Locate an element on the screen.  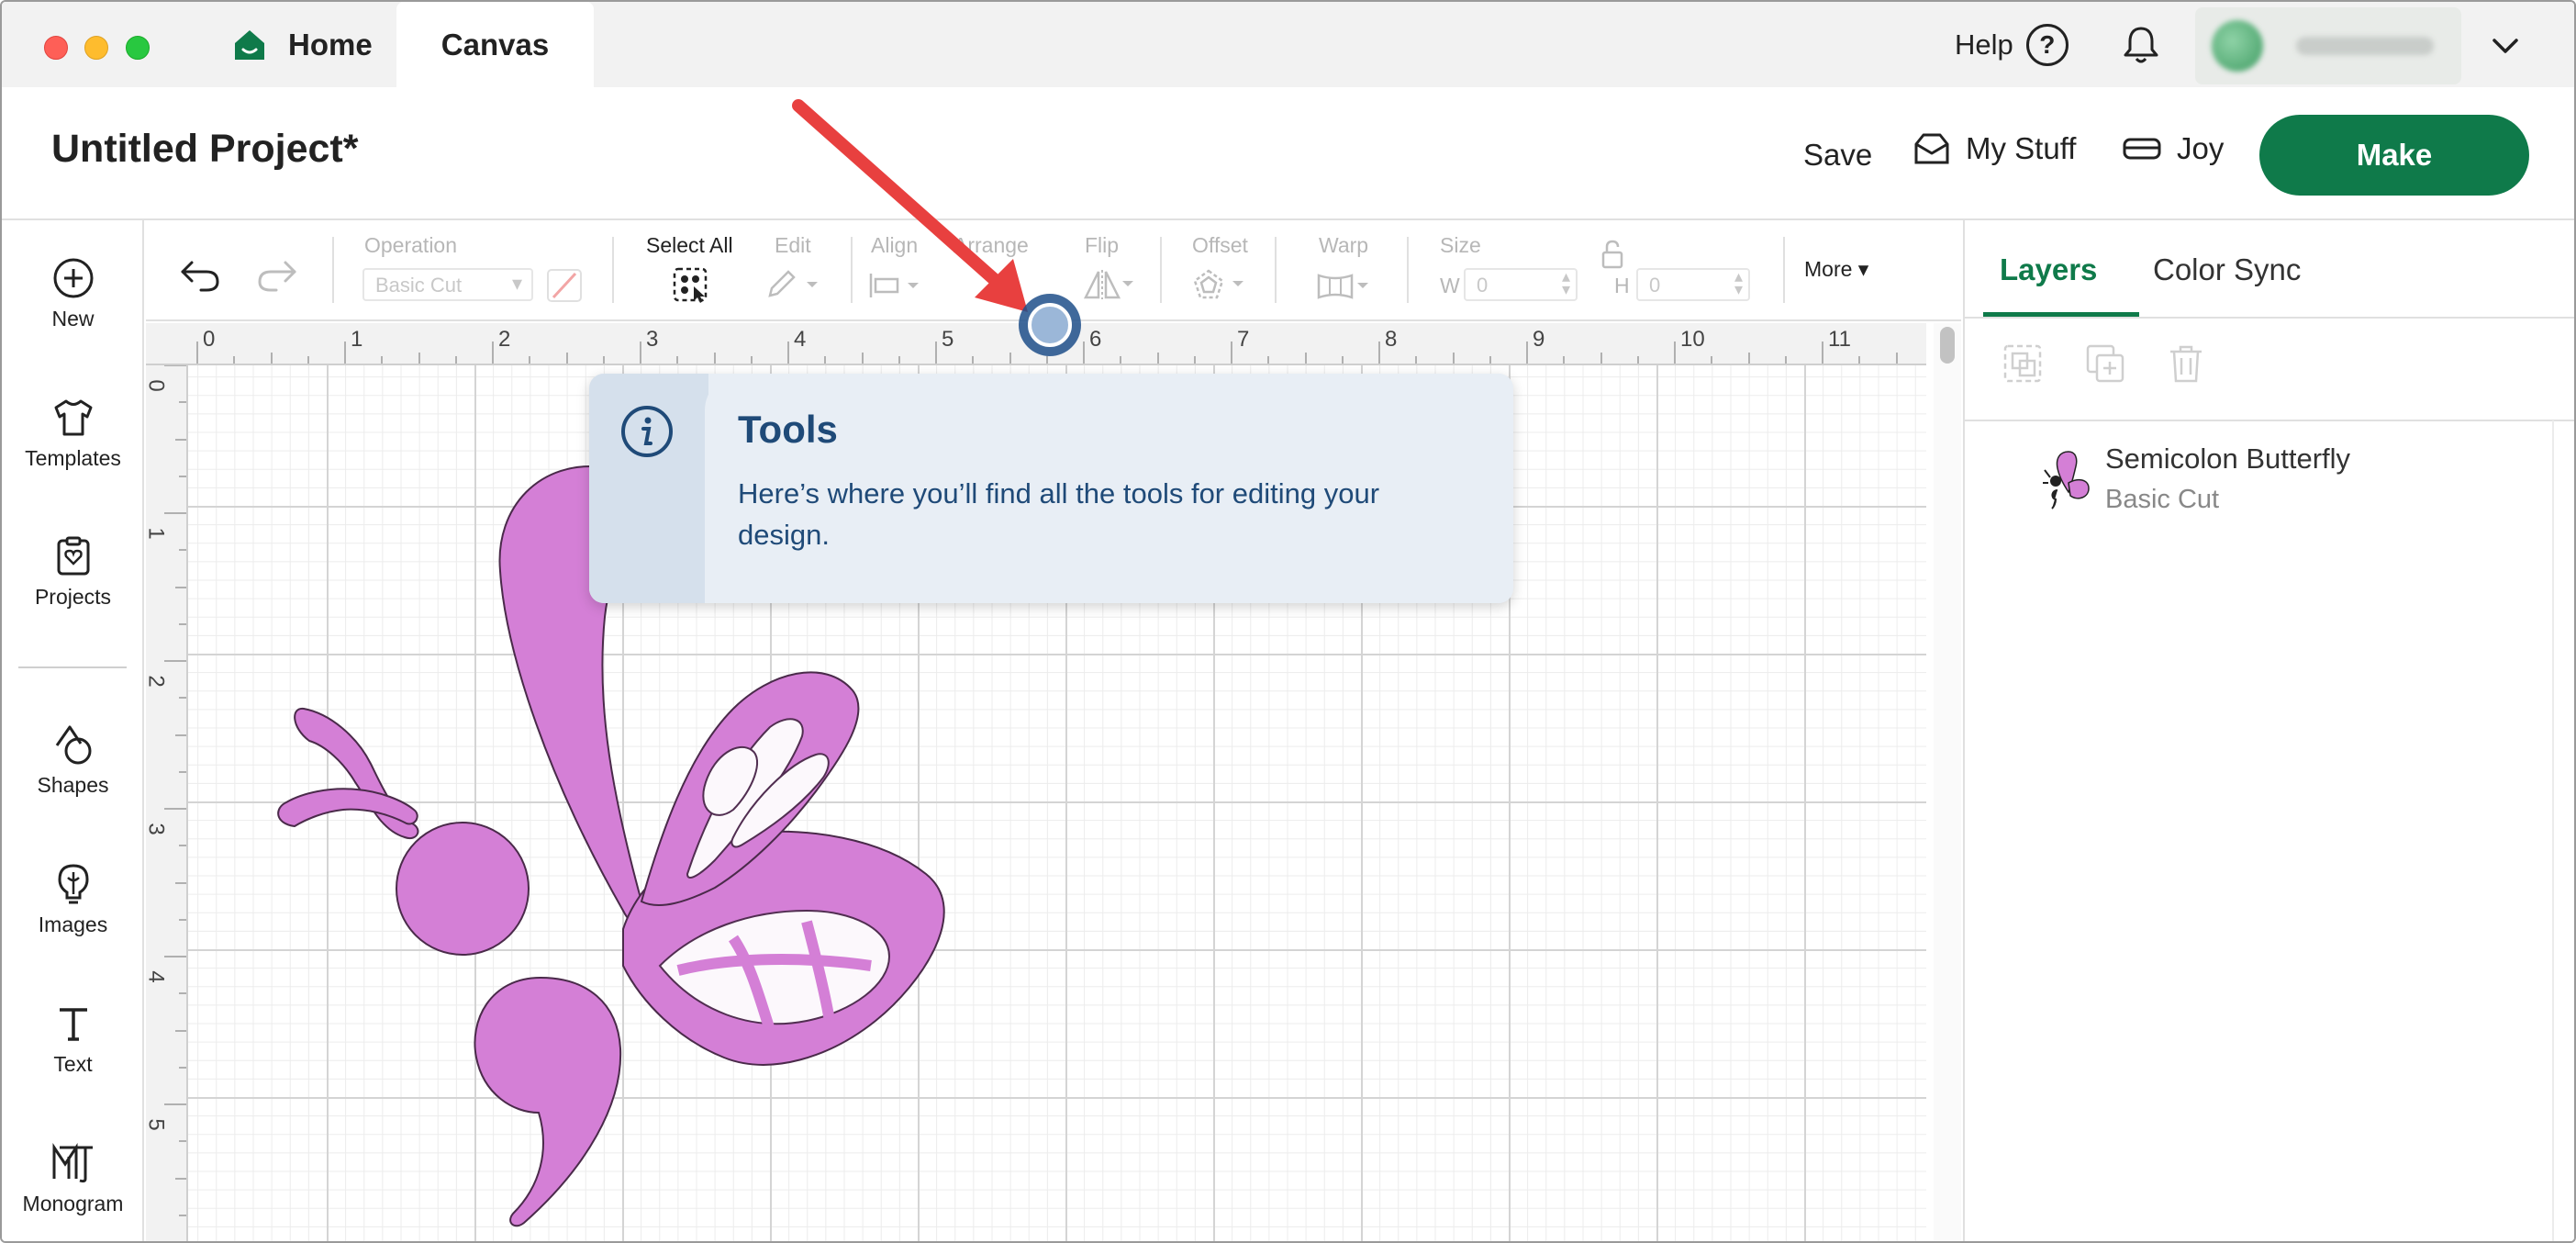
page-title: Untitled Project* is located at coordinates (205, 149).